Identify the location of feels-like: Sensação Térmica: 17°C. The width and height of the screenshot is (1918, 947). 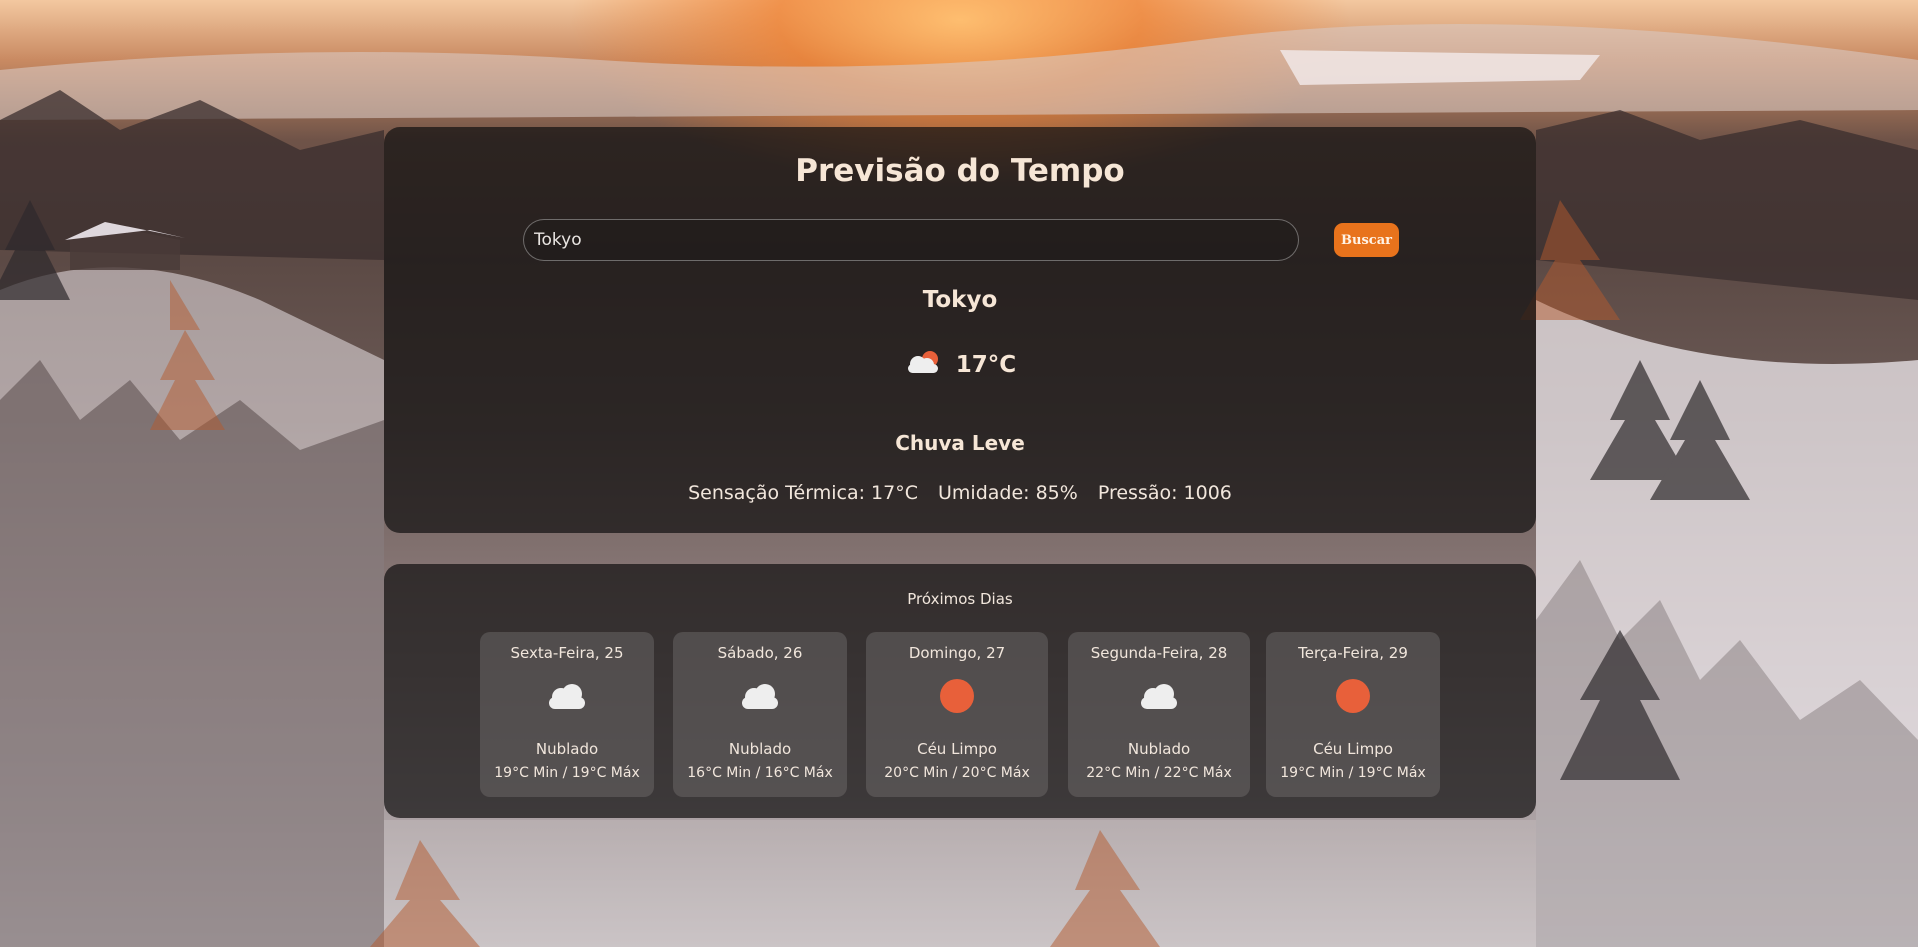
(803, 493).